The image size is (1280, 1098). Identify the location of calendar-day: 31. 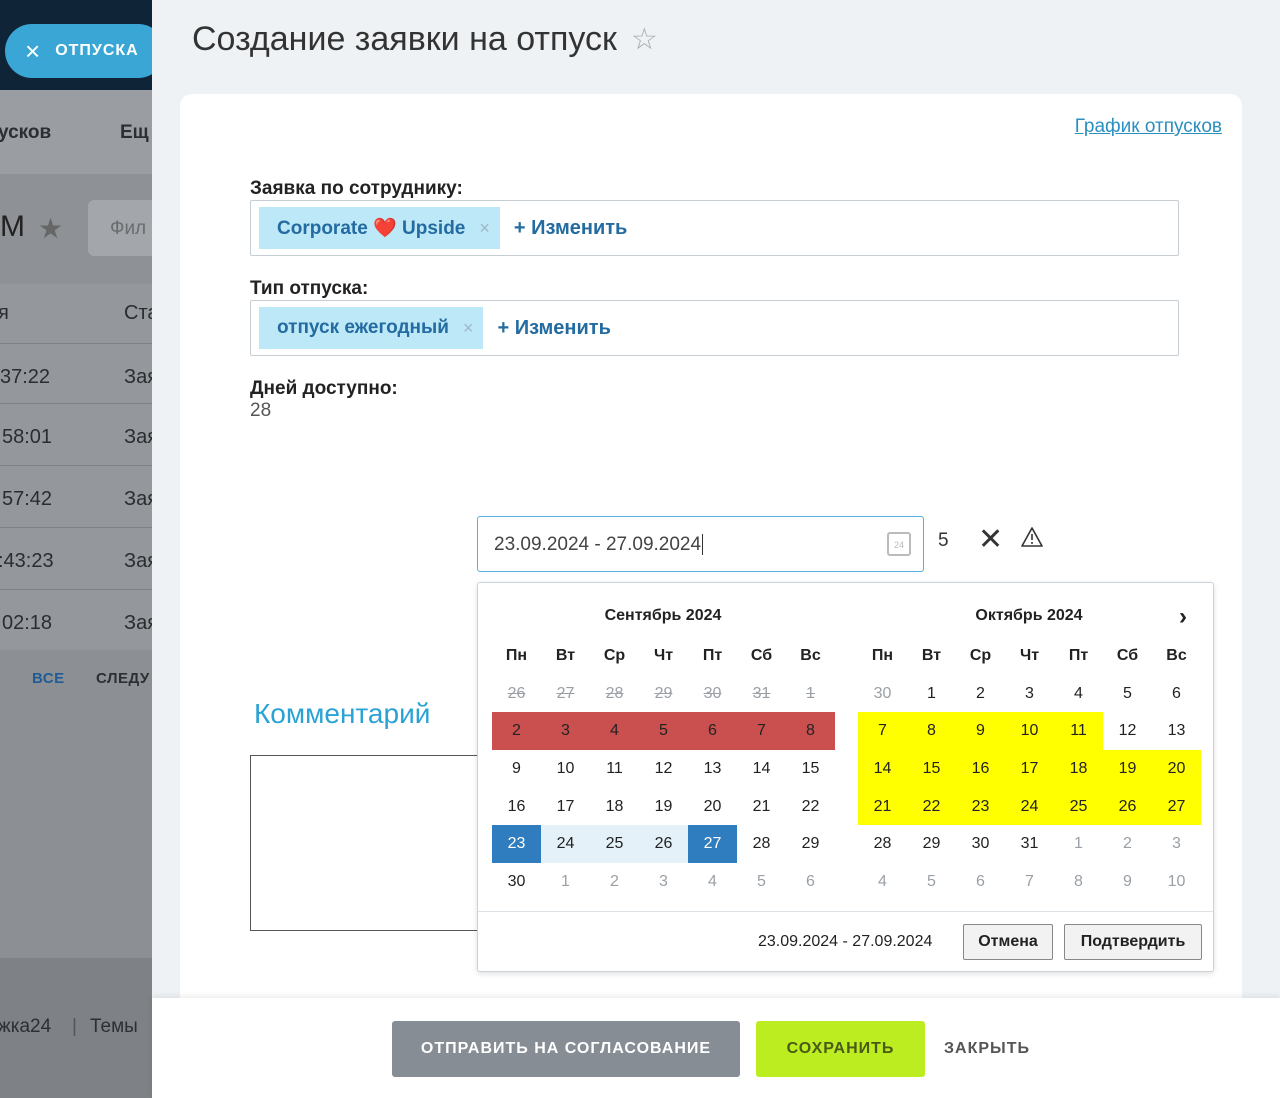
(1029, 844).